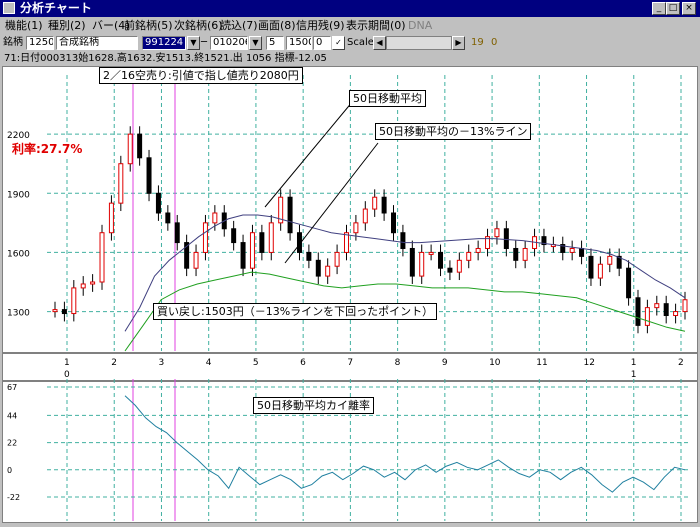 The width and height of the screenshot is (700, 527). What do you see at coordinates (40, 43) in the screenshot?
I see `code-field: 1250` at bounding box center [40, 43].